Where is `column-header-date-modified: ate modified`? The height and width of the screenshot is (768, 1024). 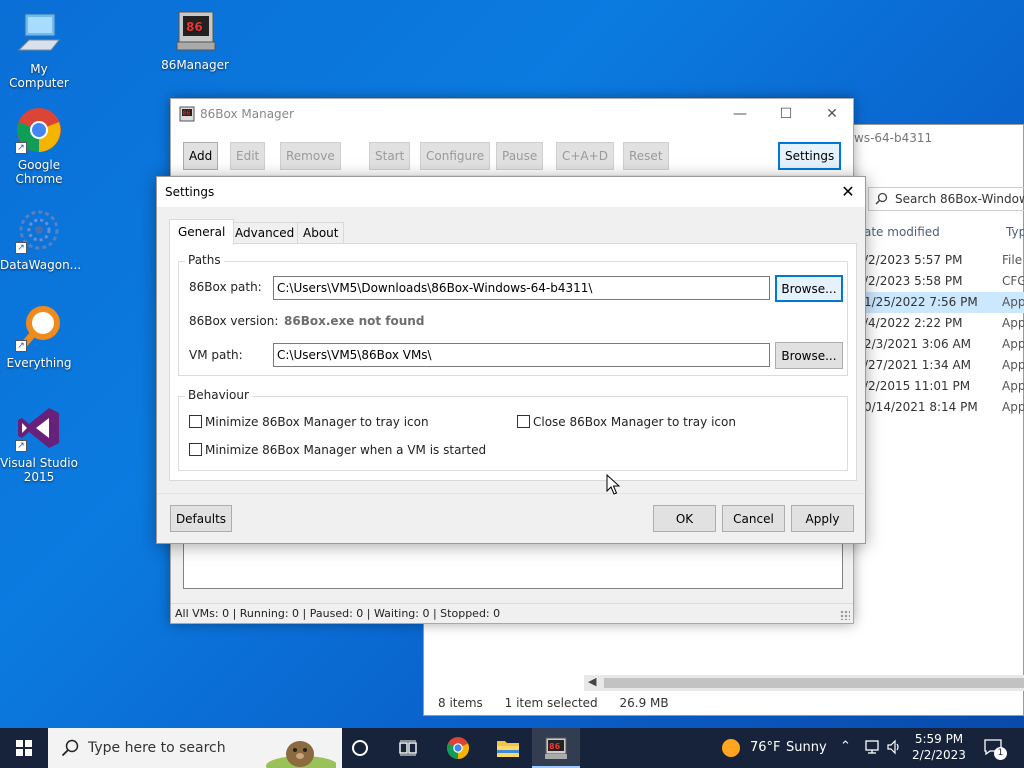 column-header-date-modified: ate modified is located at coordinates (902, 232).